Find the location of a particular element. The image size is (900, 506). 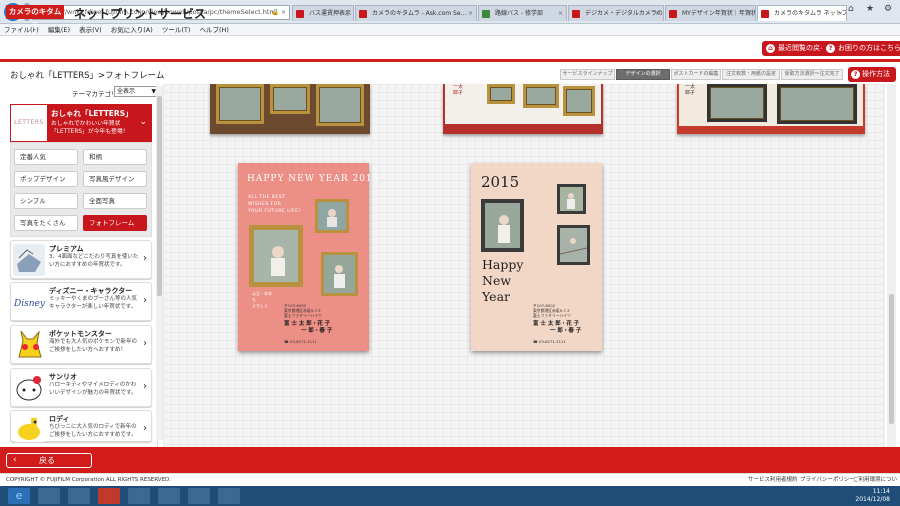

ie-icon: e is located at coordinates (19, 496).